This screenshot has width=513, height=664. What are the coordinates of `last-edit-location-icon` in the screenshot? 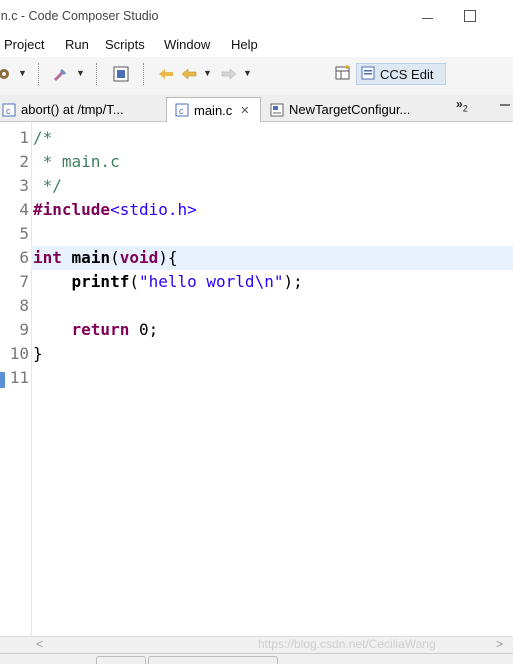 It's located at (166, 74).